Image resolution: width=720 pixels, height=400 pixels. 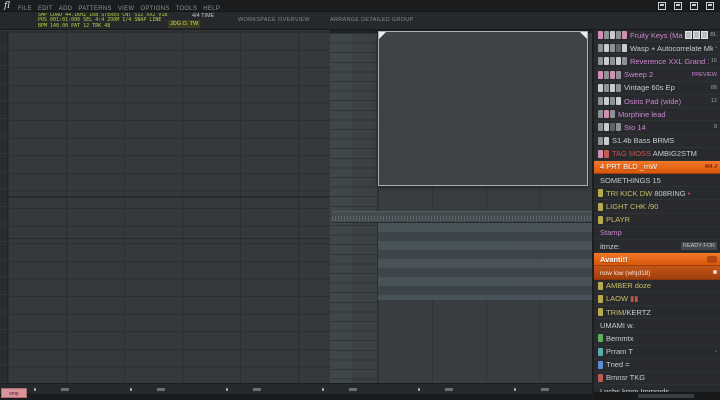 What do you see at coordinates (617, 325) in the screenshot?
I see `row-label-segment: UMAMI w.` at bounding box center [617, 325].